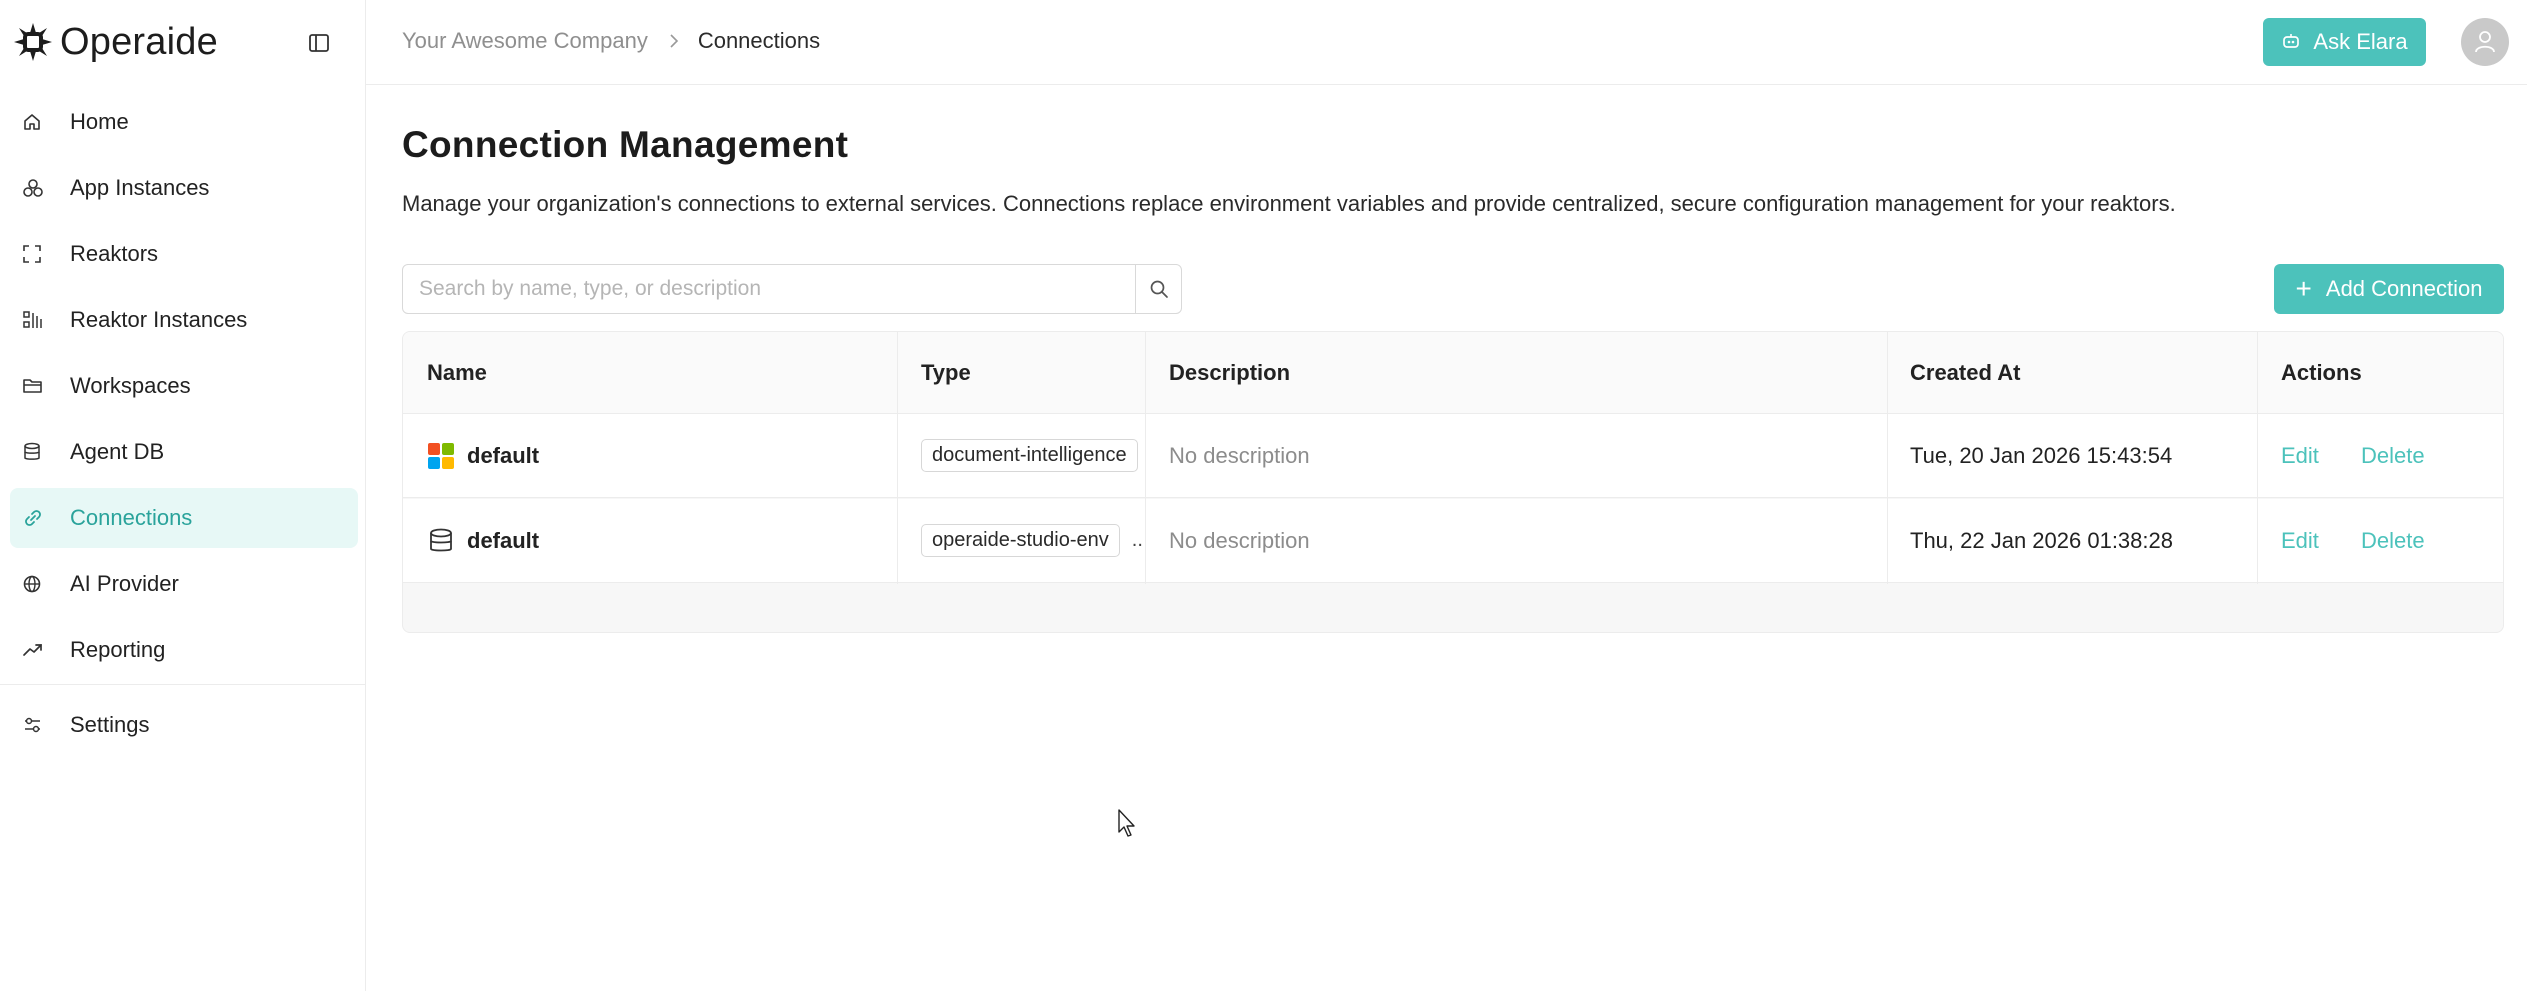  Describe the element at coordinates (124, 583) in the screenshot. I see `sidebar-item-label: AI Provider` at that location.